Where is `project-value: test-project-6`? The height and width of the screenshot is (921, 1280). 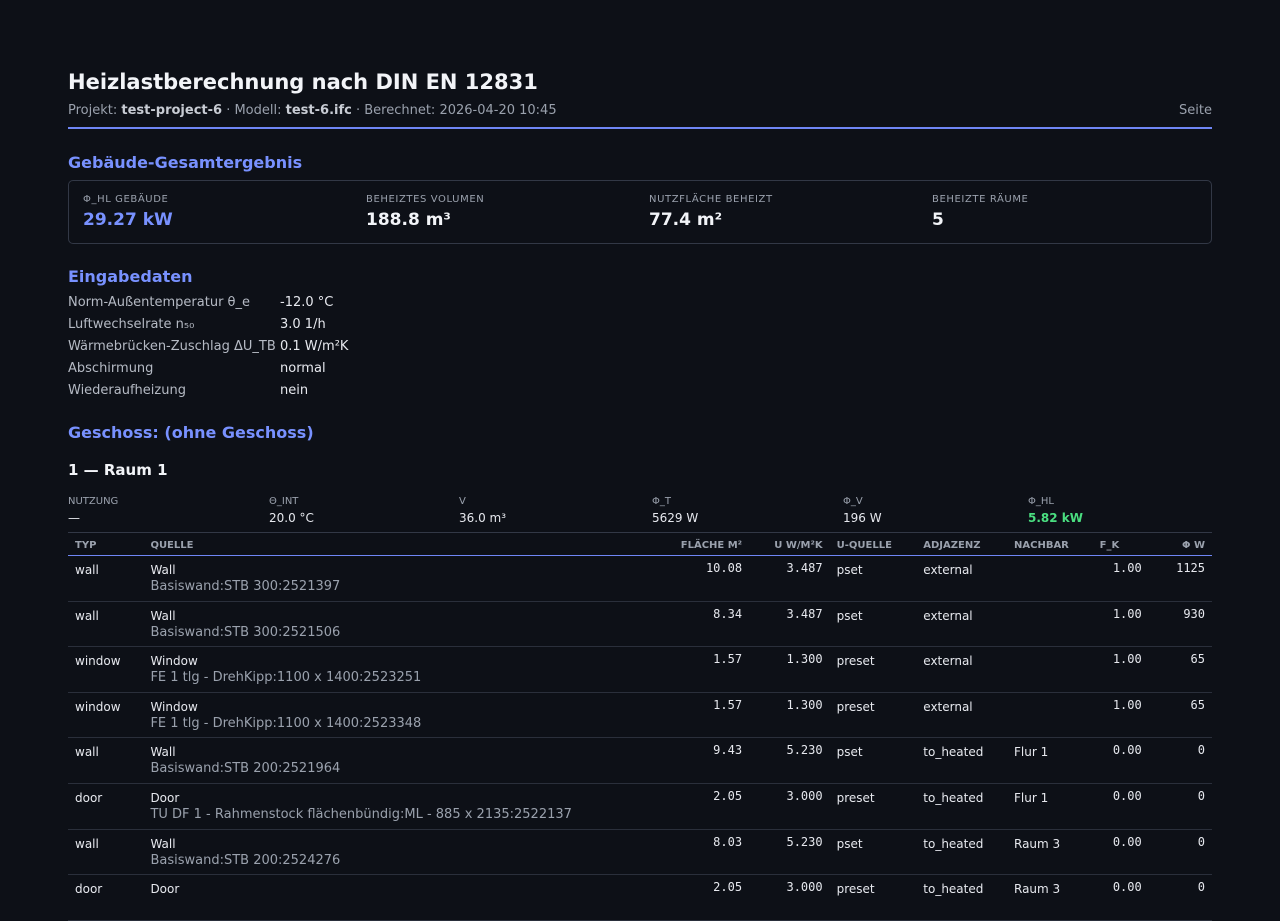
project-value: test-project-6 is located at coordinates (172, 110).